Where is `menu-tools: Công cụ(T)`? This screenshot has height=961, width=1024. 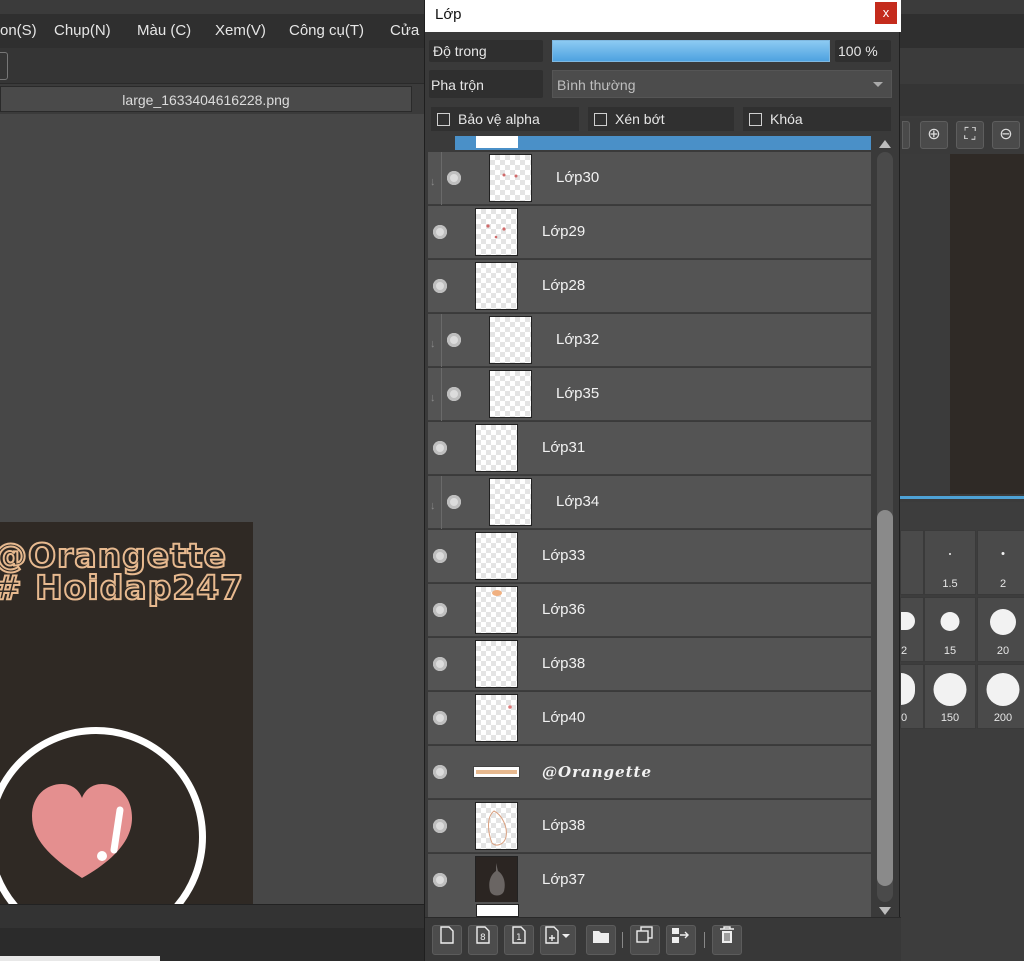
menu-tools: Công cụ(T) is located at coordinates (326, 30).